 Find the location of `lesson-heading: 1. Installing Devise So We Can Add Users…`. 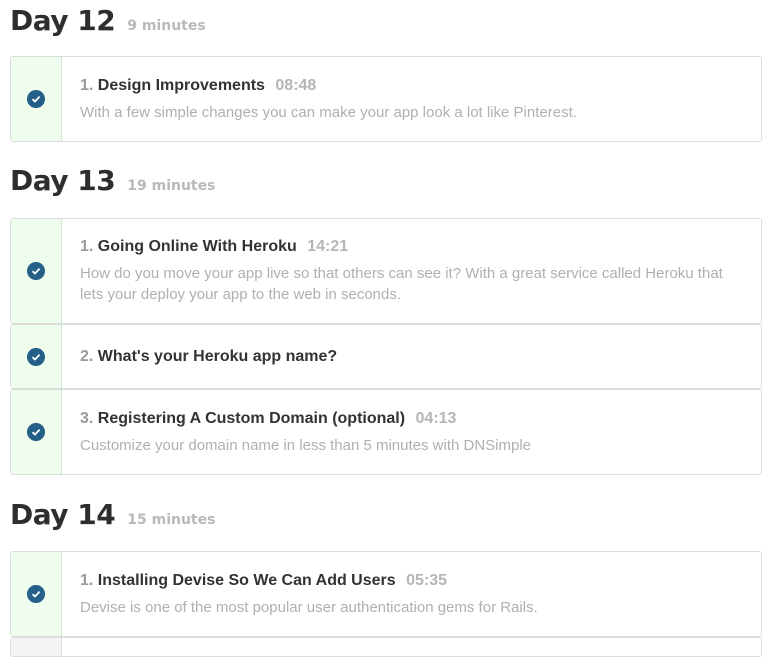

lesson-heading: 1. Installing Devise So We Can Add Users… is located at coordinates (309, 581).